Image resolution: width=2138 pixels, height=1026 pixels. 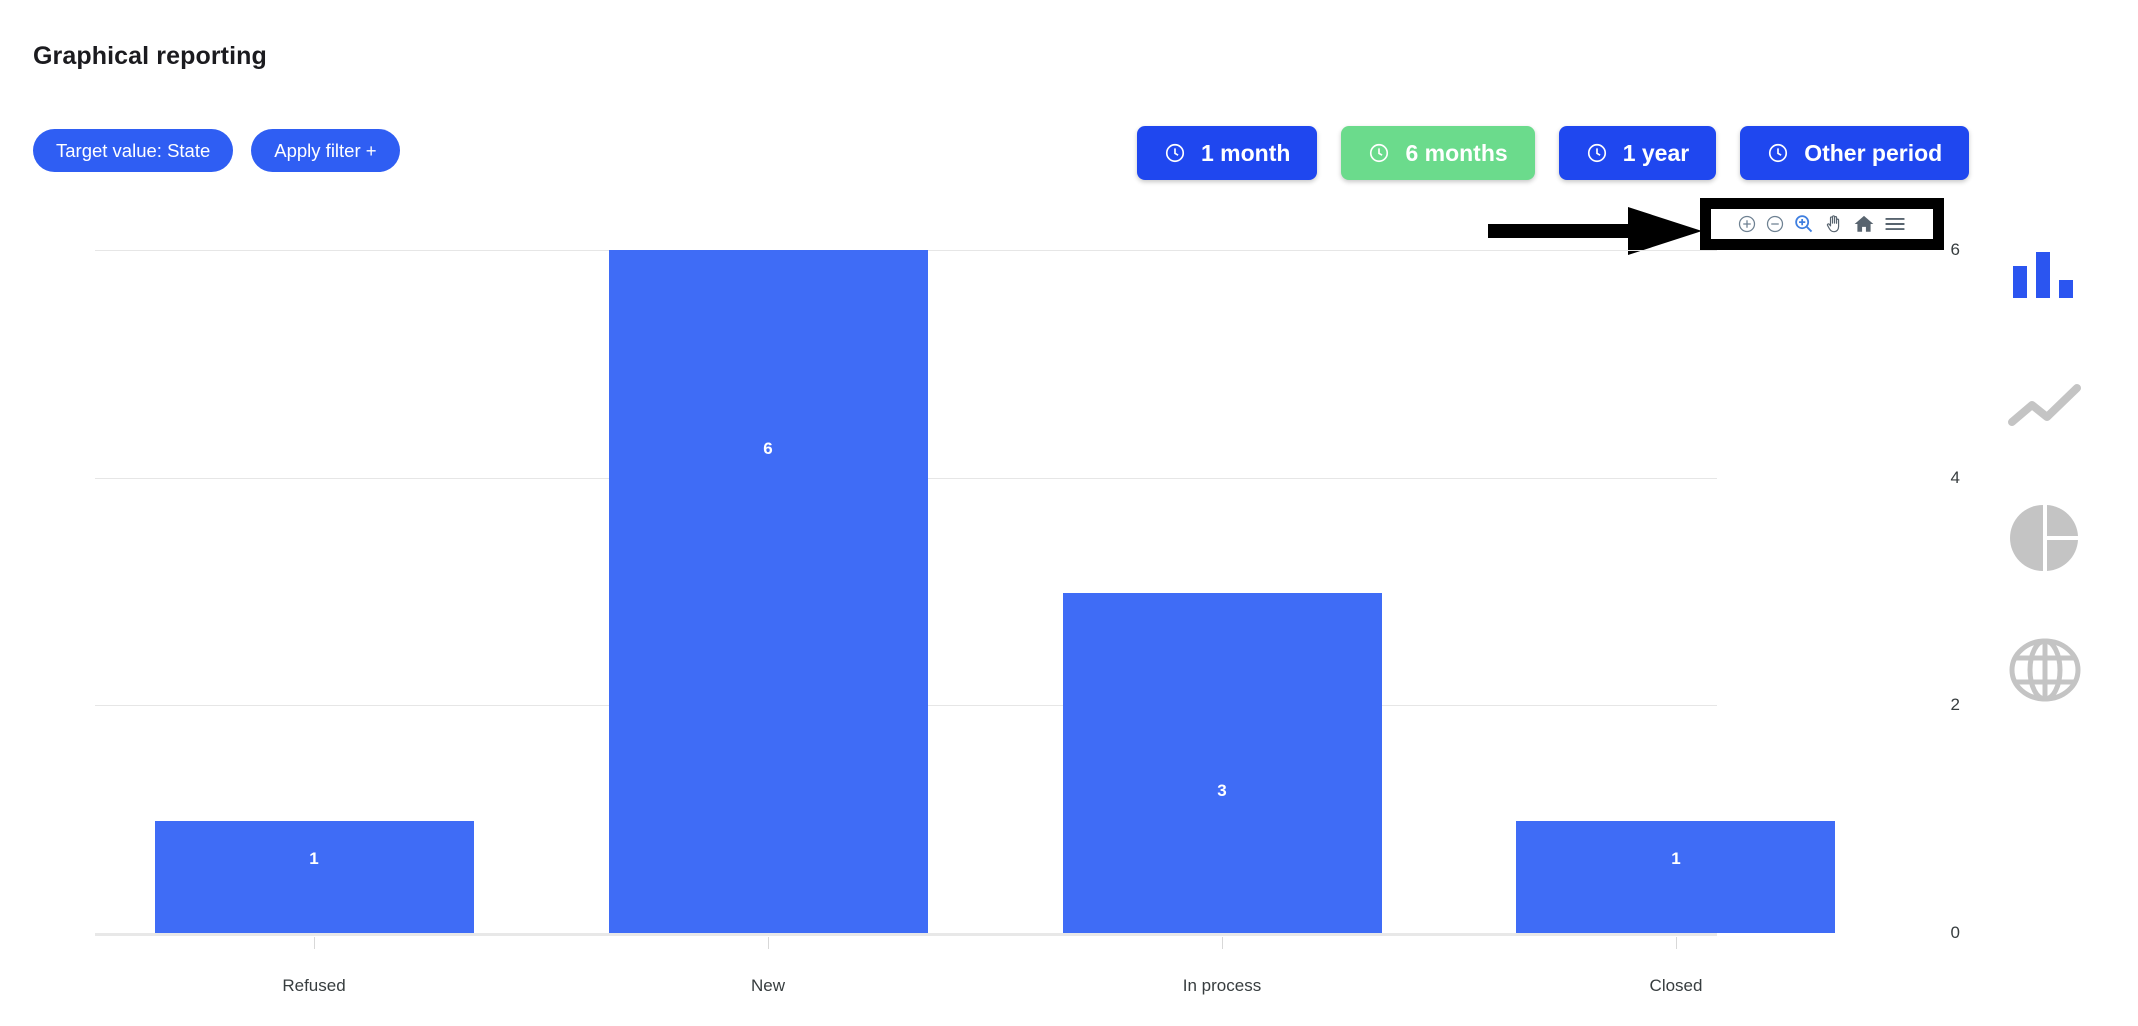 I want to click on map-globe-icon, so click(x=2045, y=672).